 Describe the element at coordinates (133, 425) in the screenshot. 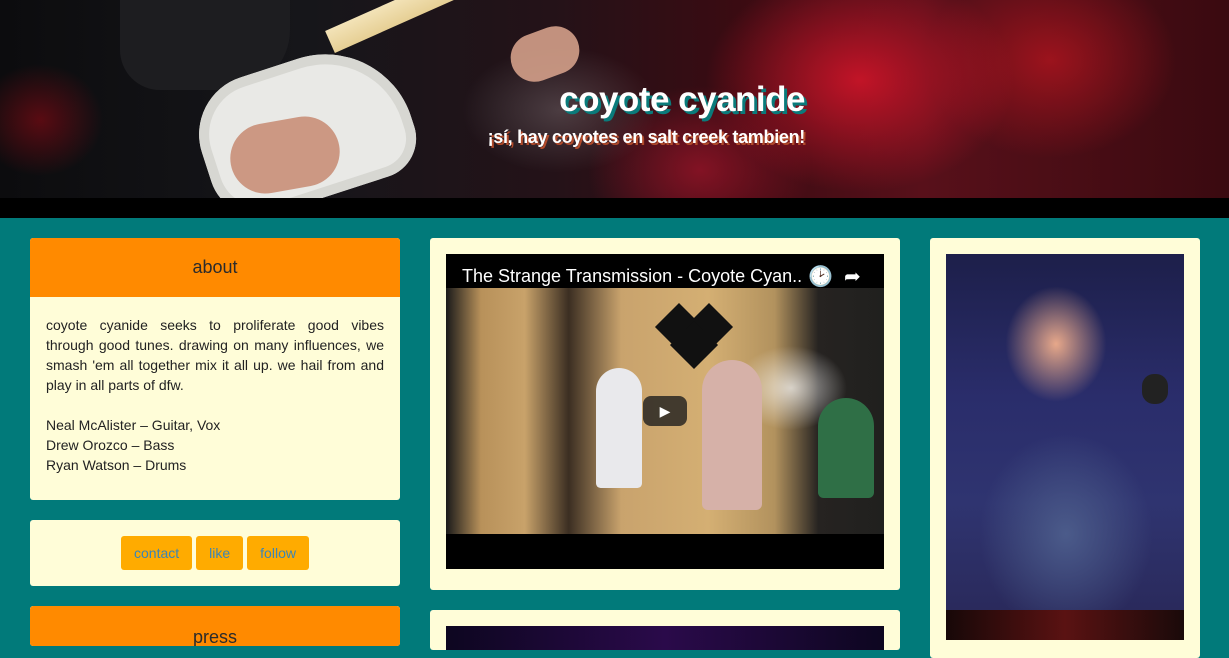

I see `member-item: Neal McAlister – Guitar, Vox` at that location.